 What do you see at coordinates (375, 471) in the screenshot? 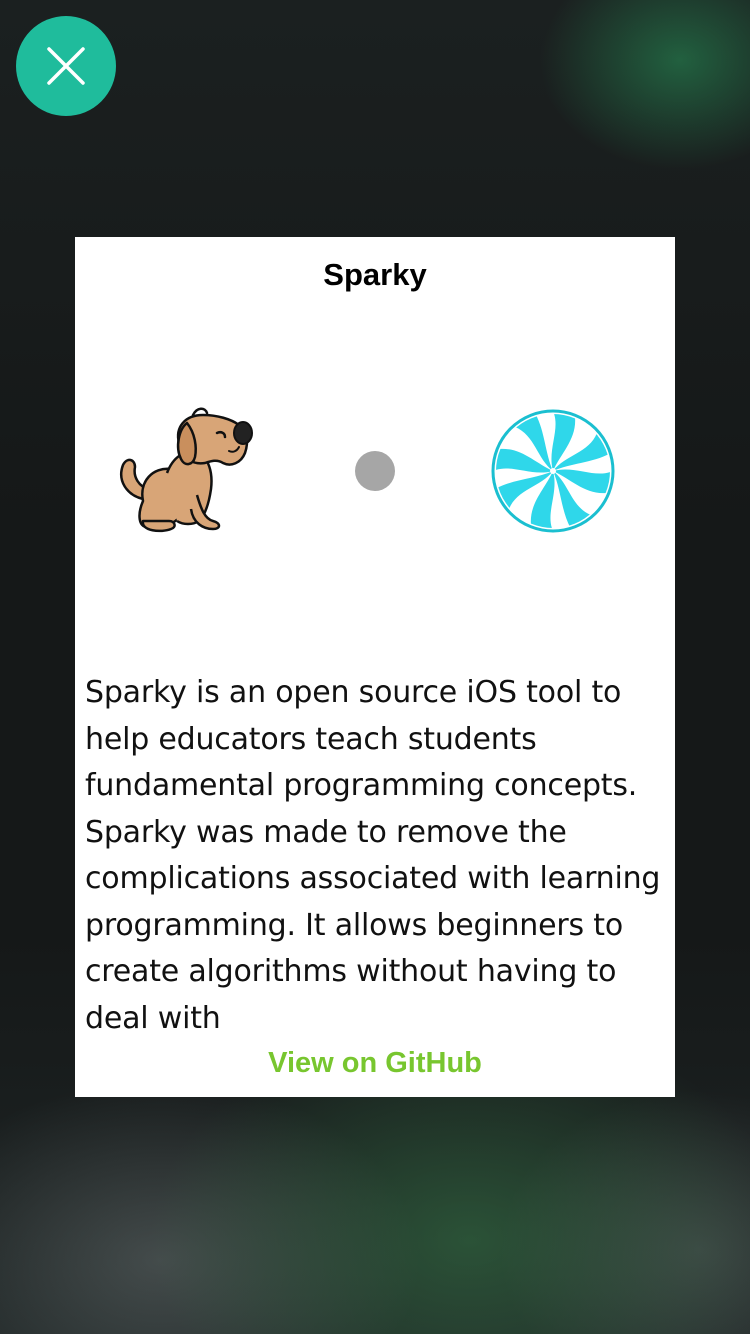
I see `dot-icon` at bounding box center [375, 471].